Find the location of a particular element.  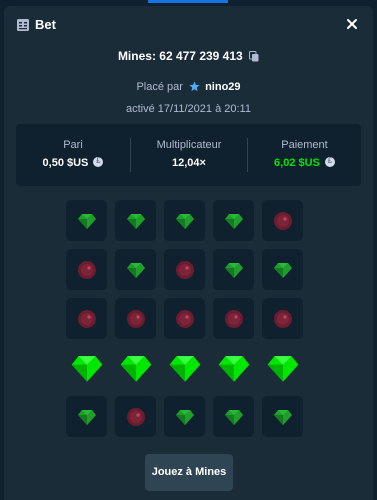

payout-label: Paiement is located at coordinates (304, 145).